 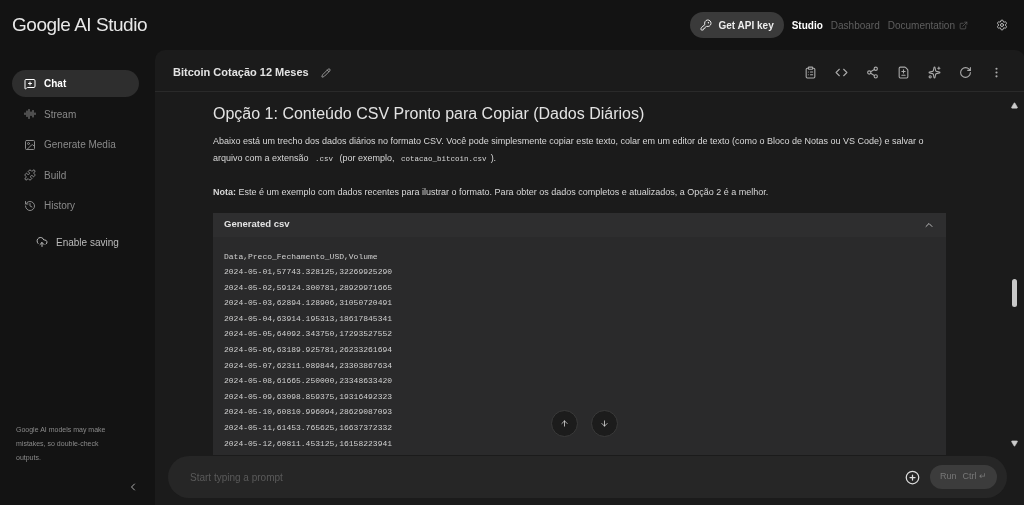 I want to click on cloud-icon, so click(x=42, y=242).